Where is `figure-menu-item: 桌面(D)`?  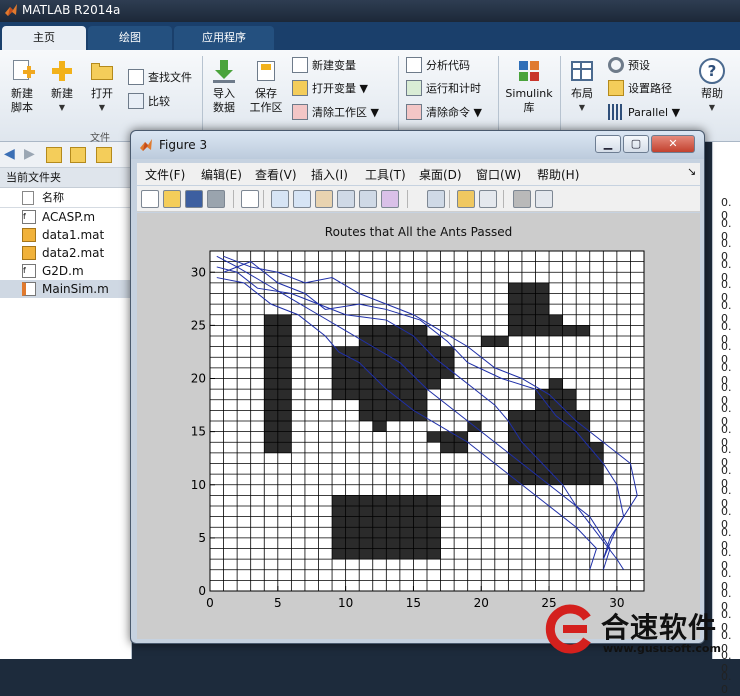 figure-menu-item: 桌面(D) is located at coordinates (440, 174).